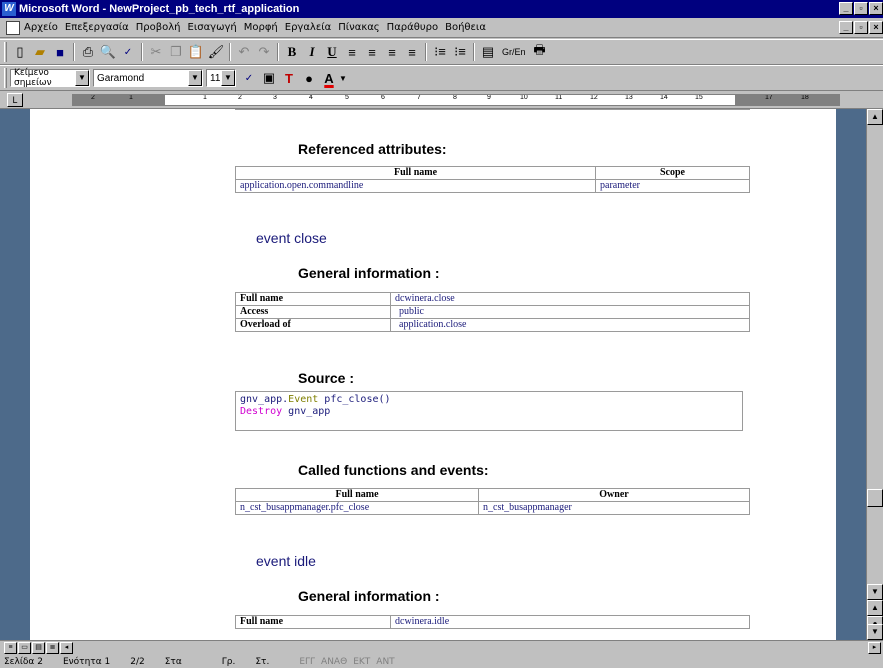 This screenshot has width=883, height=668. Describe the element at coordinates (15, 100) in the screenshot. I see `tab-selector: L` at that location.